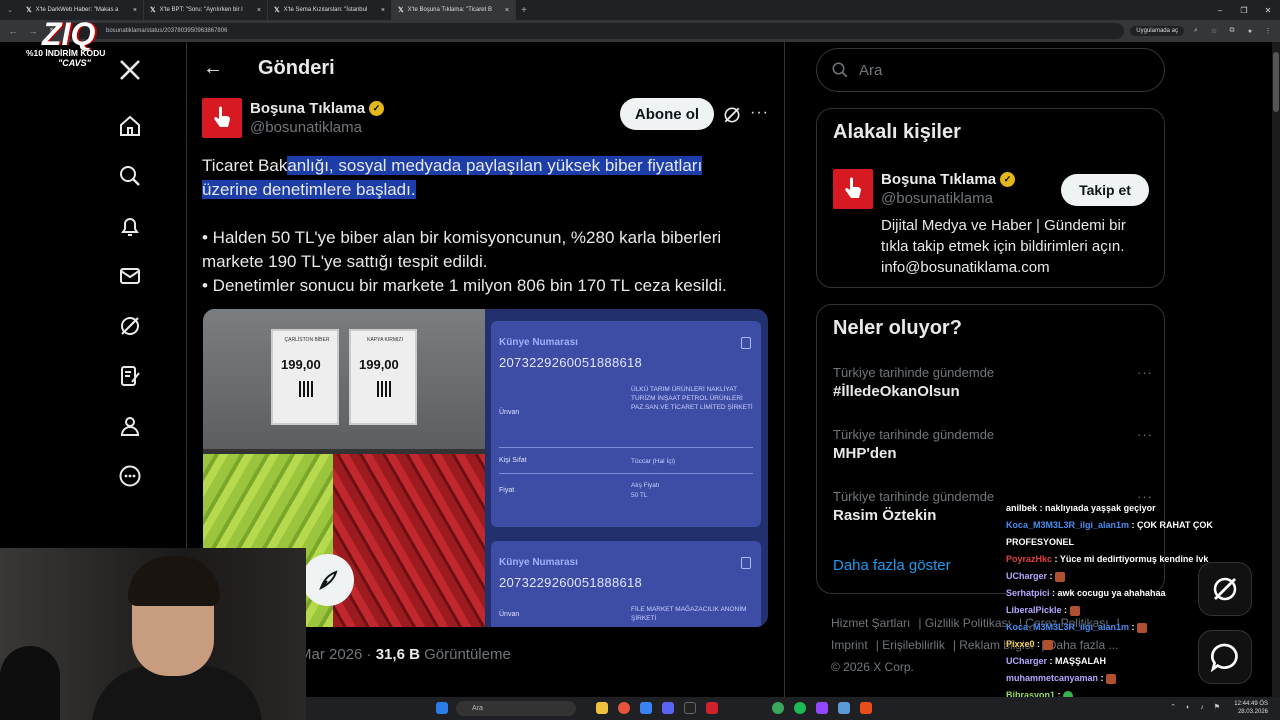 The height and width of the screenshot is (720, 1280). Describe the element at coordinates (1068, 525) in the screenshot. I see `chat-user: Koca_M3M3L3R_ilgi_alan1m` at that location.